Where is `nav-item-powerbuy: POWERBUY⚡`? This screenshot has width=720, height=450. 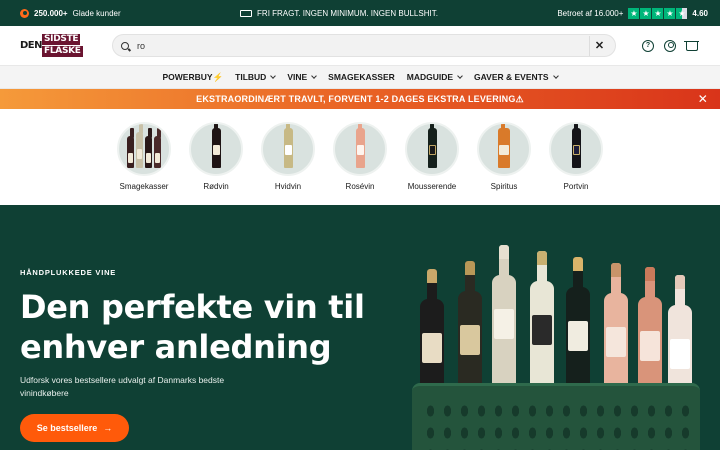 nav-item-powerbuy: POWERBUY⚡ is located at coordinates (192, 77).